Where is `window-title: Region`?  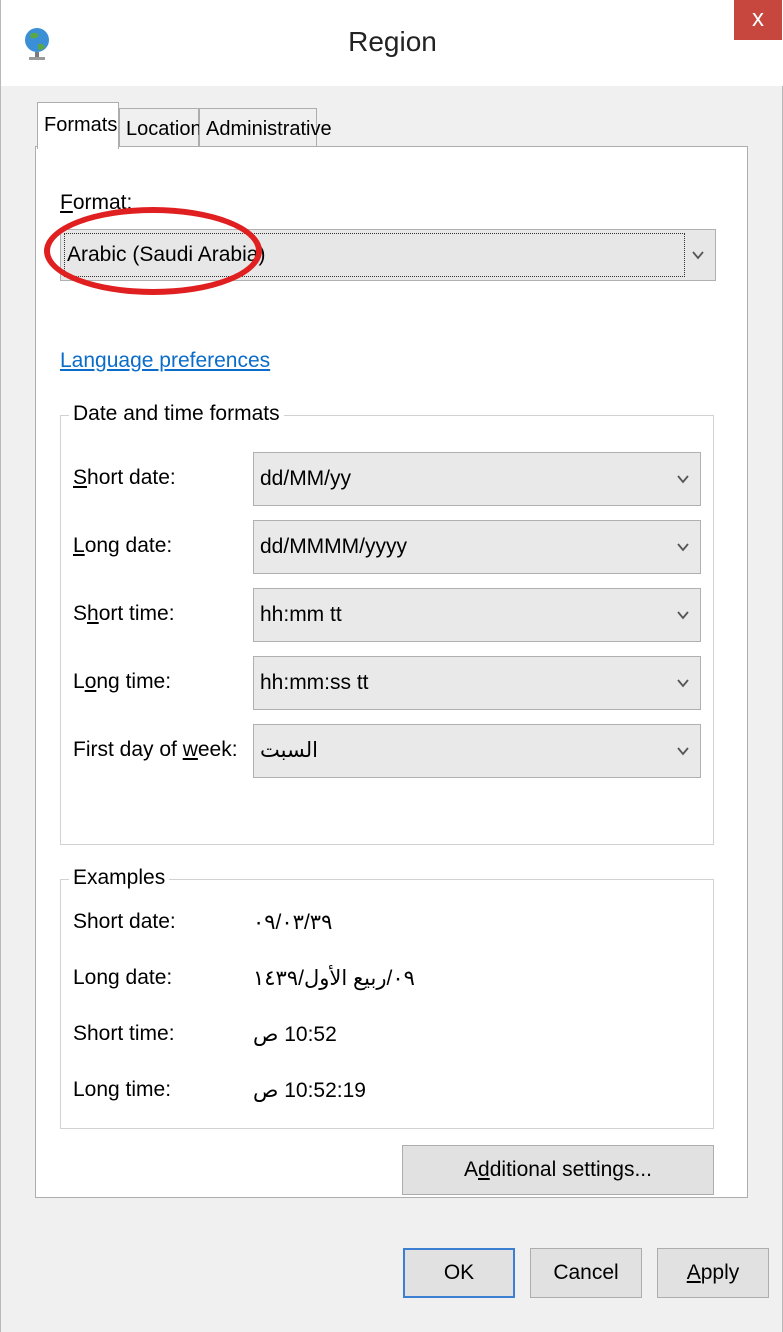
window-title: Region is located at coordinates (392, 41).